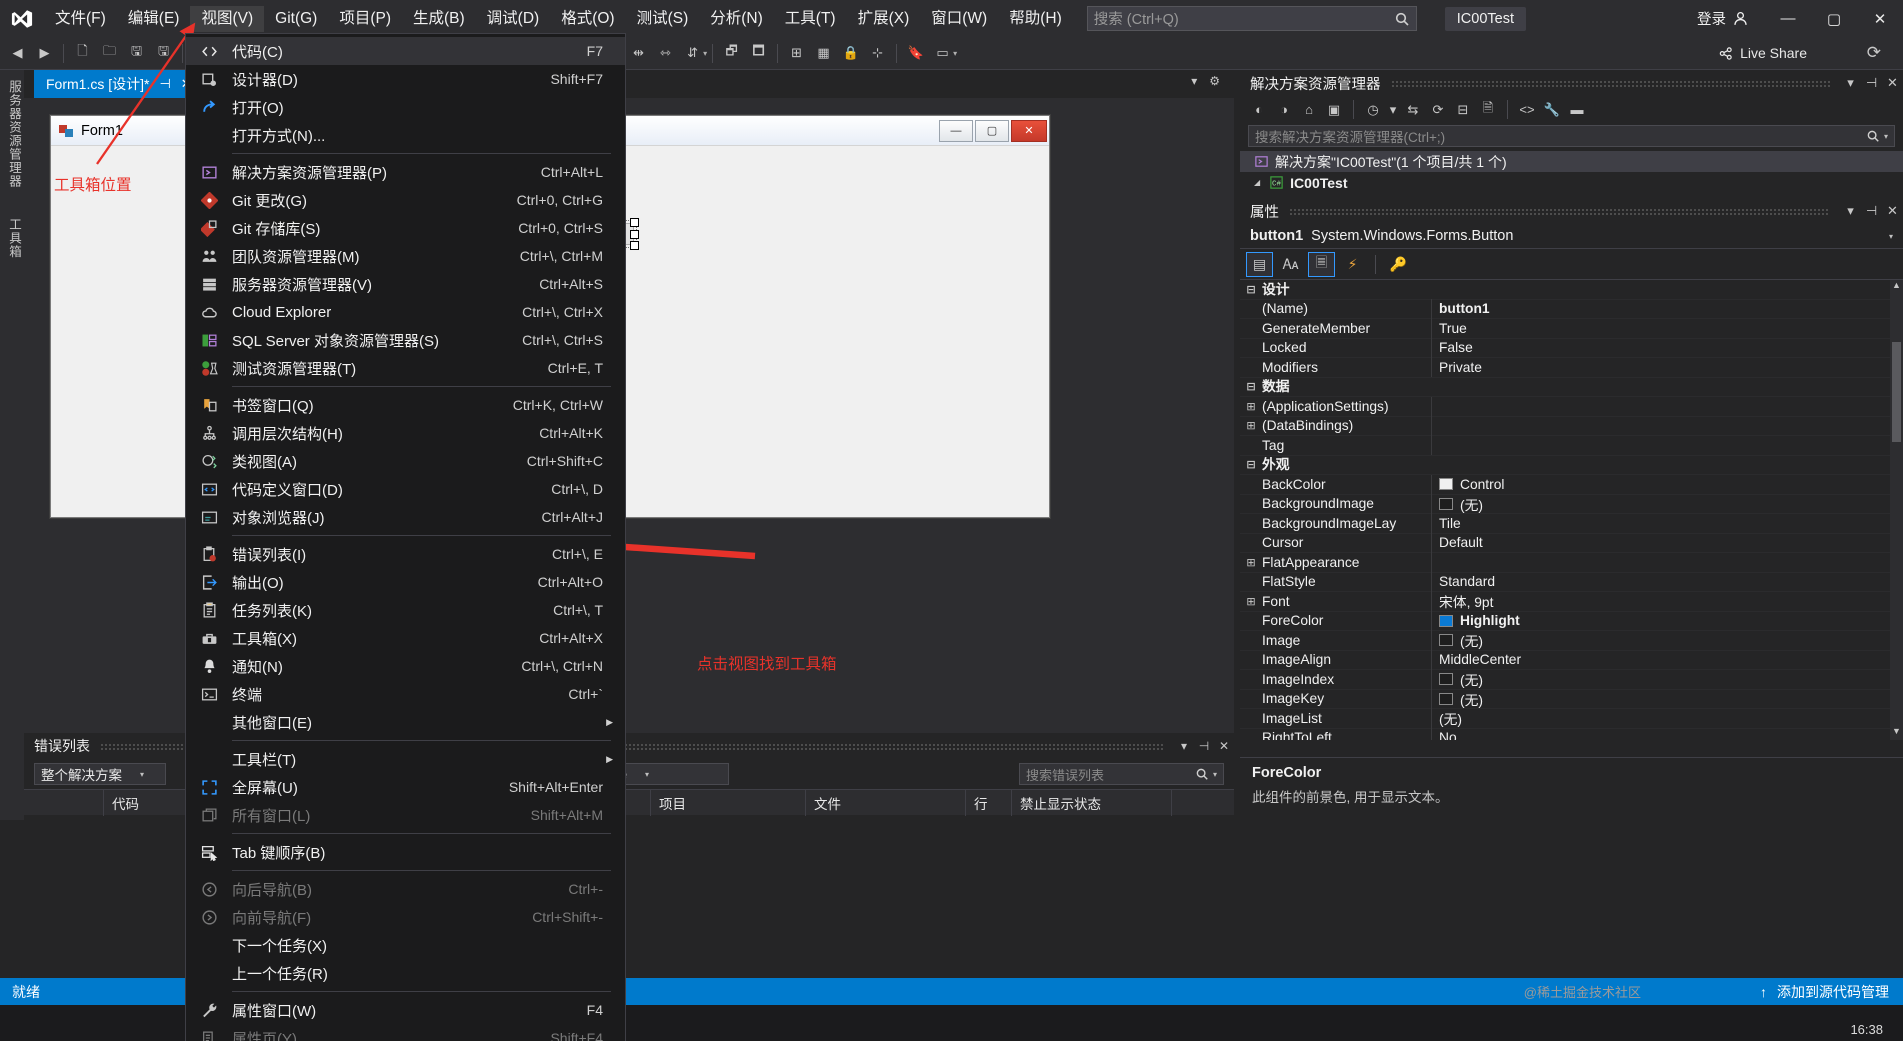 The width and height of the screenshot is (1903, 1041). I want to click on drag-dots, so click(1559, 211).